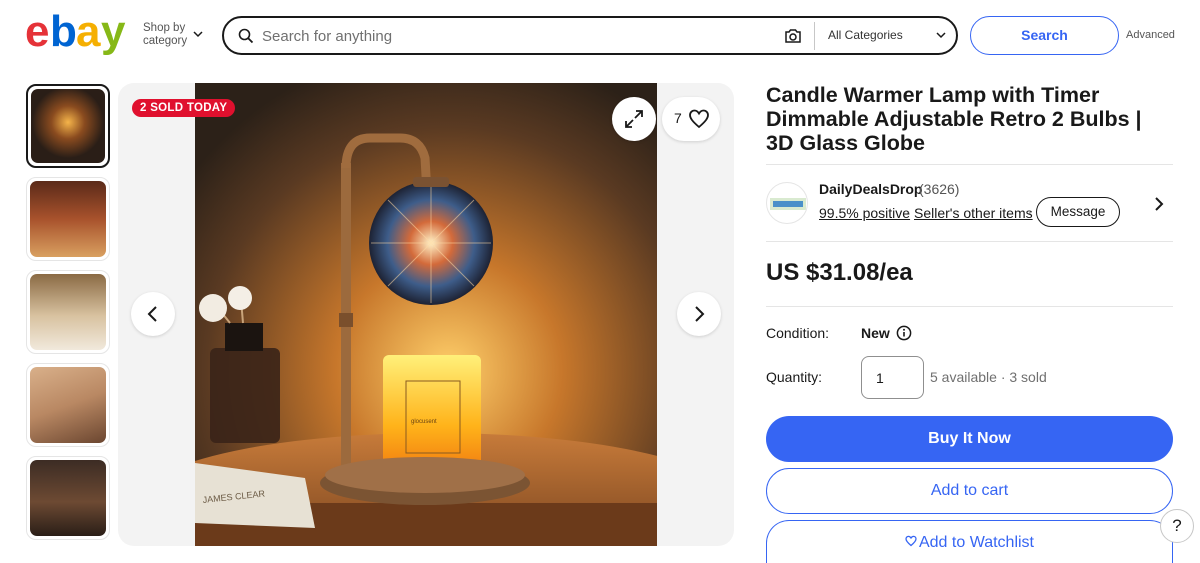  What do you see at coordinates (678, 118) in the screenshot?
I see `watch-count: 7` at bounding box center [678, 118].